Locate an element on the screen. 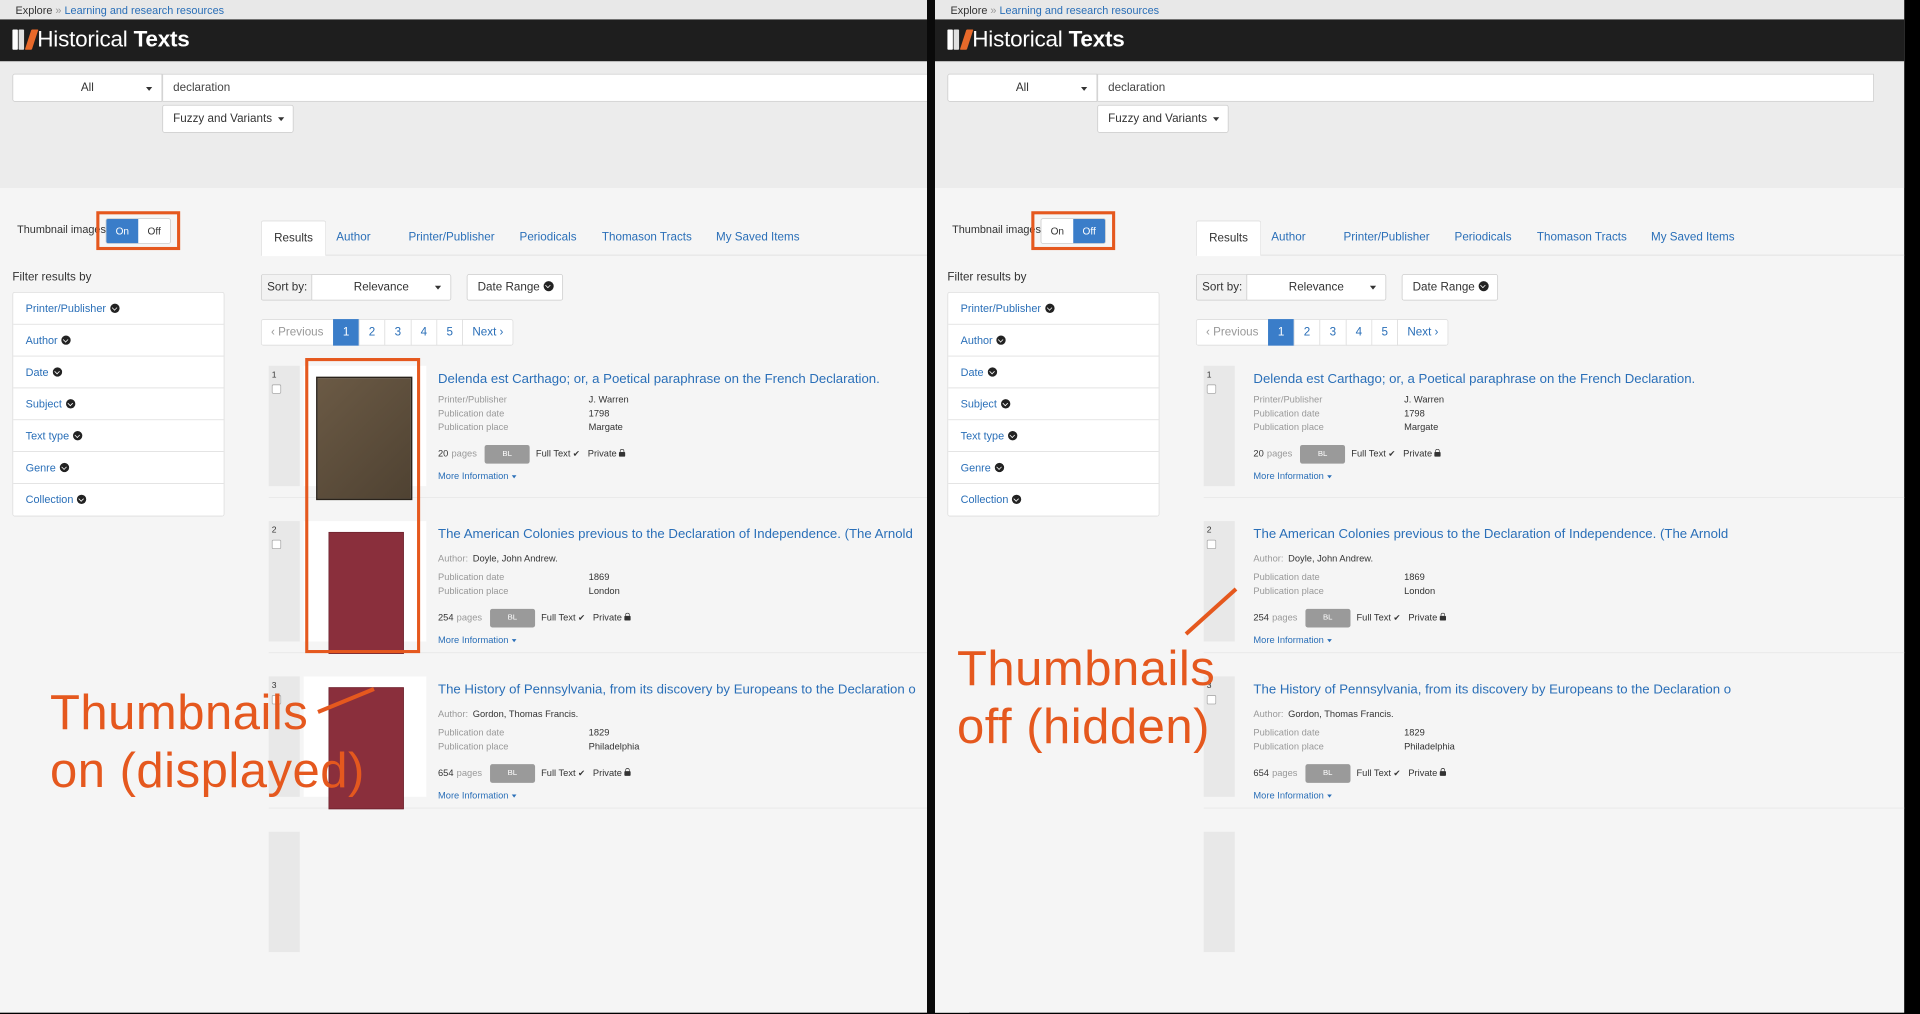  author-key: Author: is located at coordinates (1268, 558).